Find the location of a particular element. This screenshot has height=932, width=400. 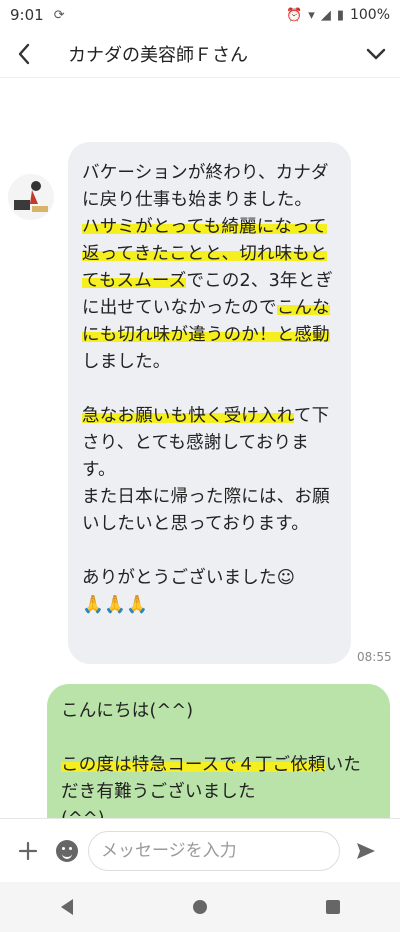

chevron-down-icon is located at coordinates (376, 53).